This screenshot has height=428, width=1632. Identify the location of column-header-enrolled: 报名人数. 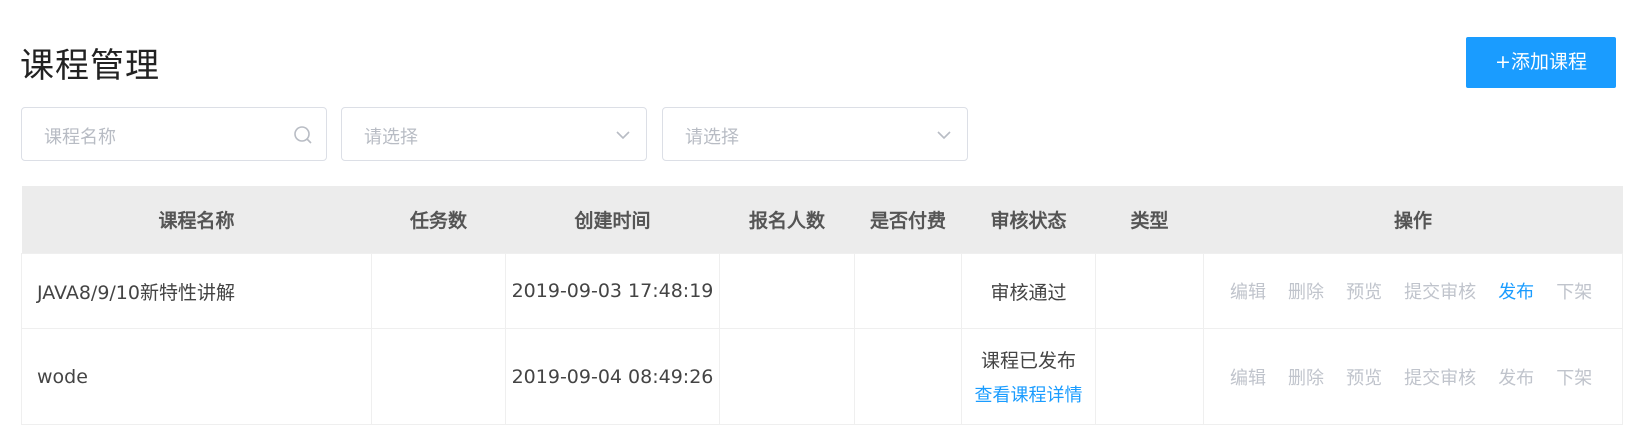
(787, 220).